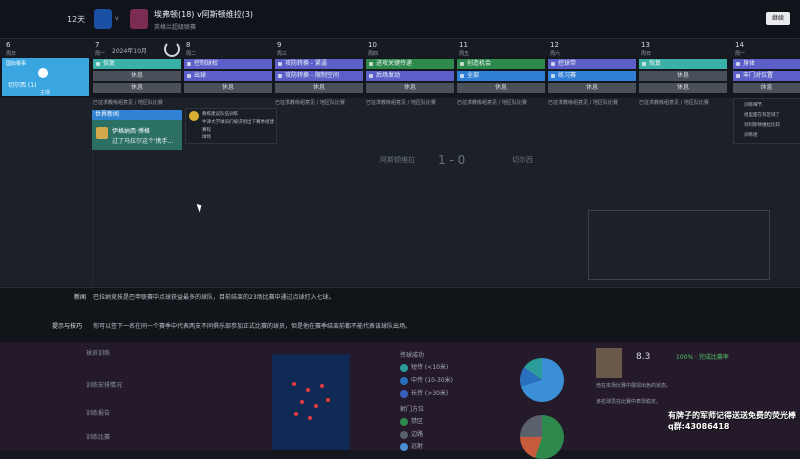  I want to click on session-slot: 创造机会, so click(501, 64).